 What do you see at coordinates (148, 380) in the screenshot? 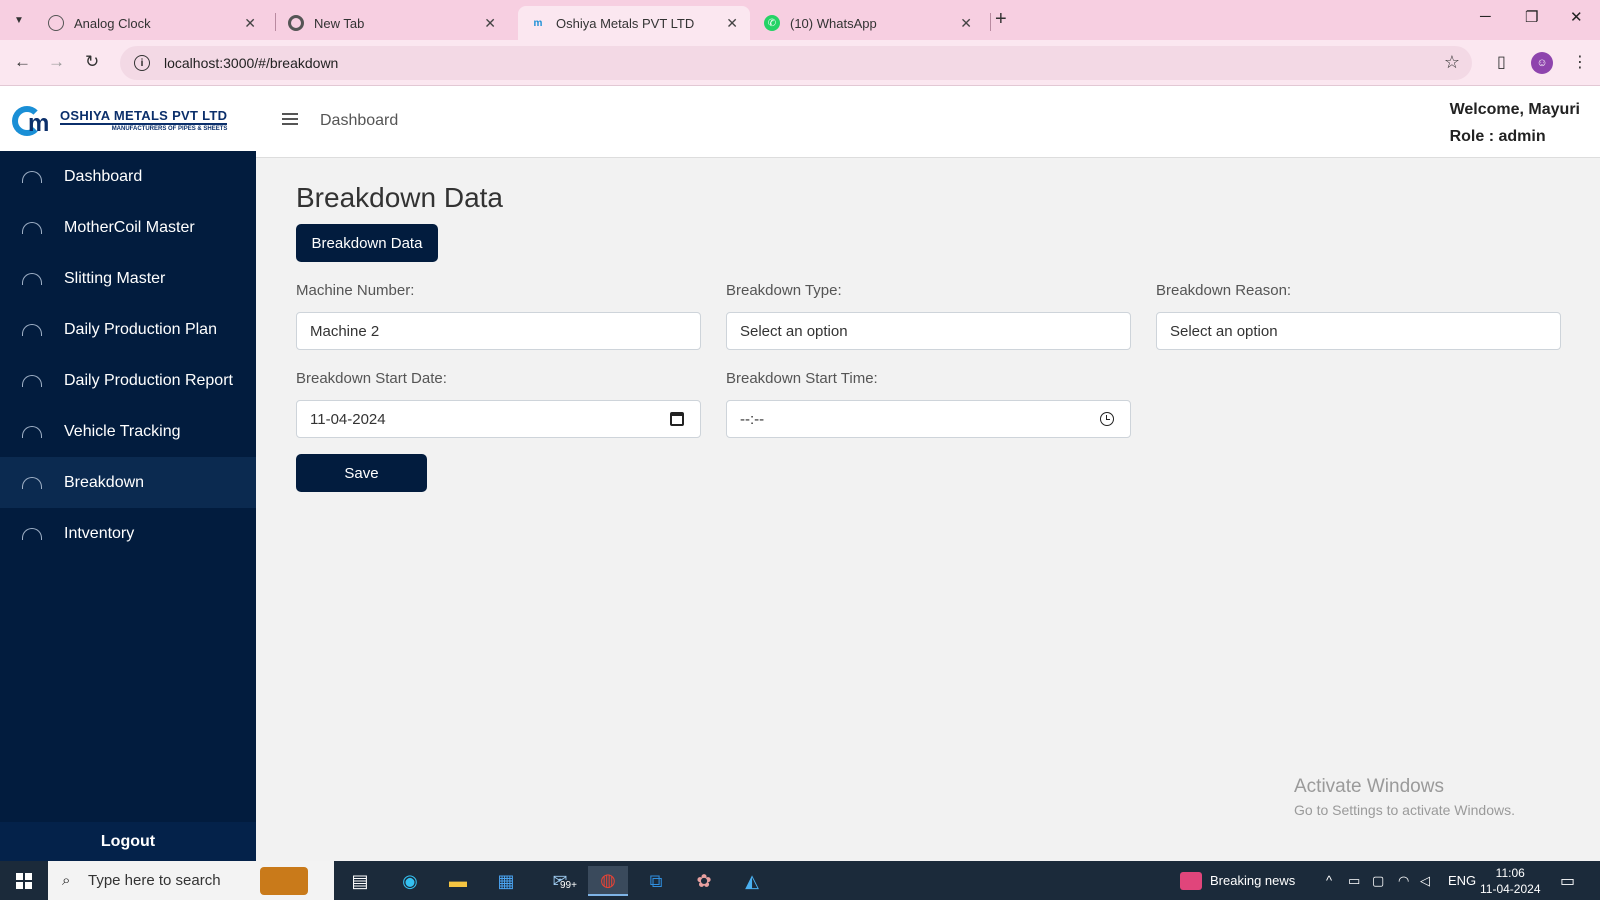
I see `sidebar-item-label: Daily Production Report` at bounding box center [148, 380].